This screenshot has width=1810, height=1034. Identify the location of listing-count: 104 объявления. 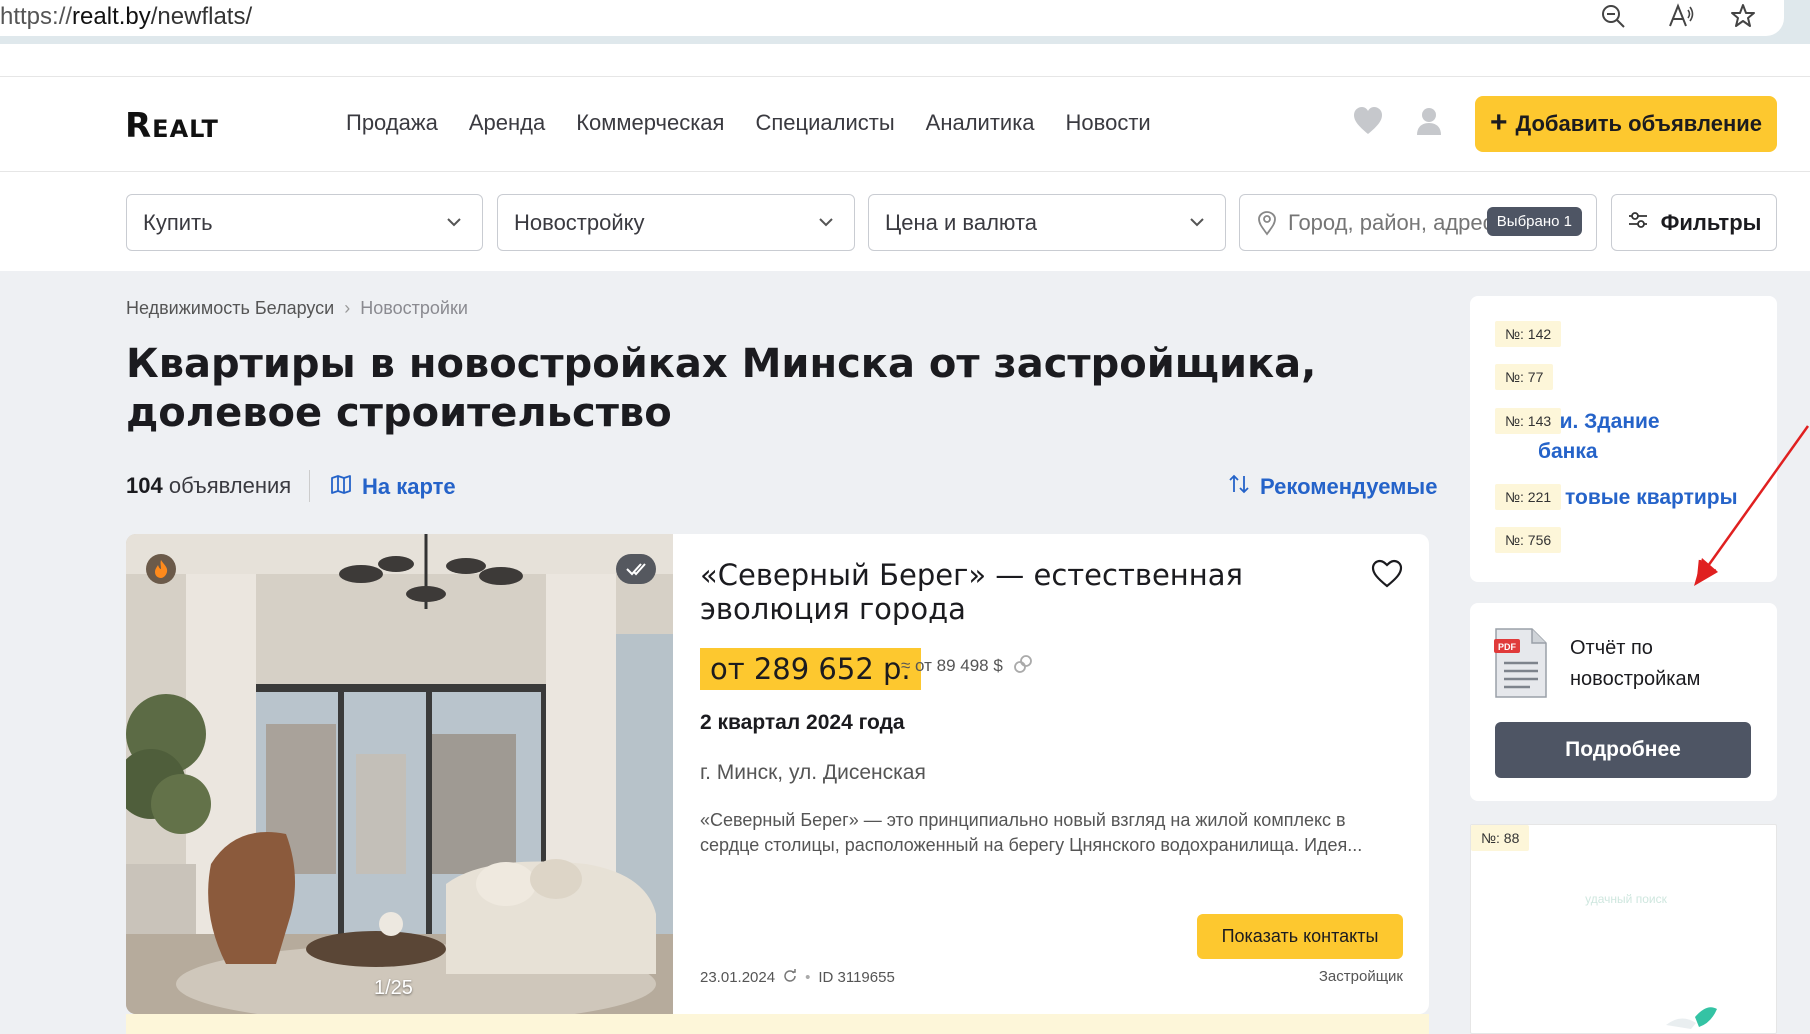
(208, 486).